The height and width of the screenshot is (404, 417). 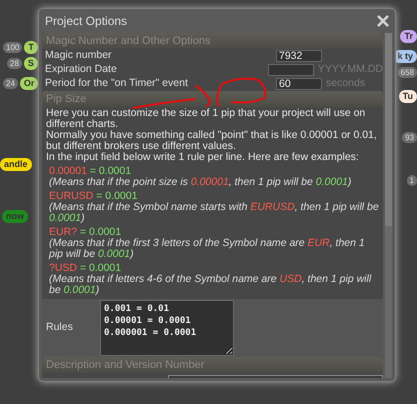 What do you see at coordinates (90, 171) in the screenshot?
I see `example-rule: 0.00001 = 0.0001` at bounding box center [90, 171].